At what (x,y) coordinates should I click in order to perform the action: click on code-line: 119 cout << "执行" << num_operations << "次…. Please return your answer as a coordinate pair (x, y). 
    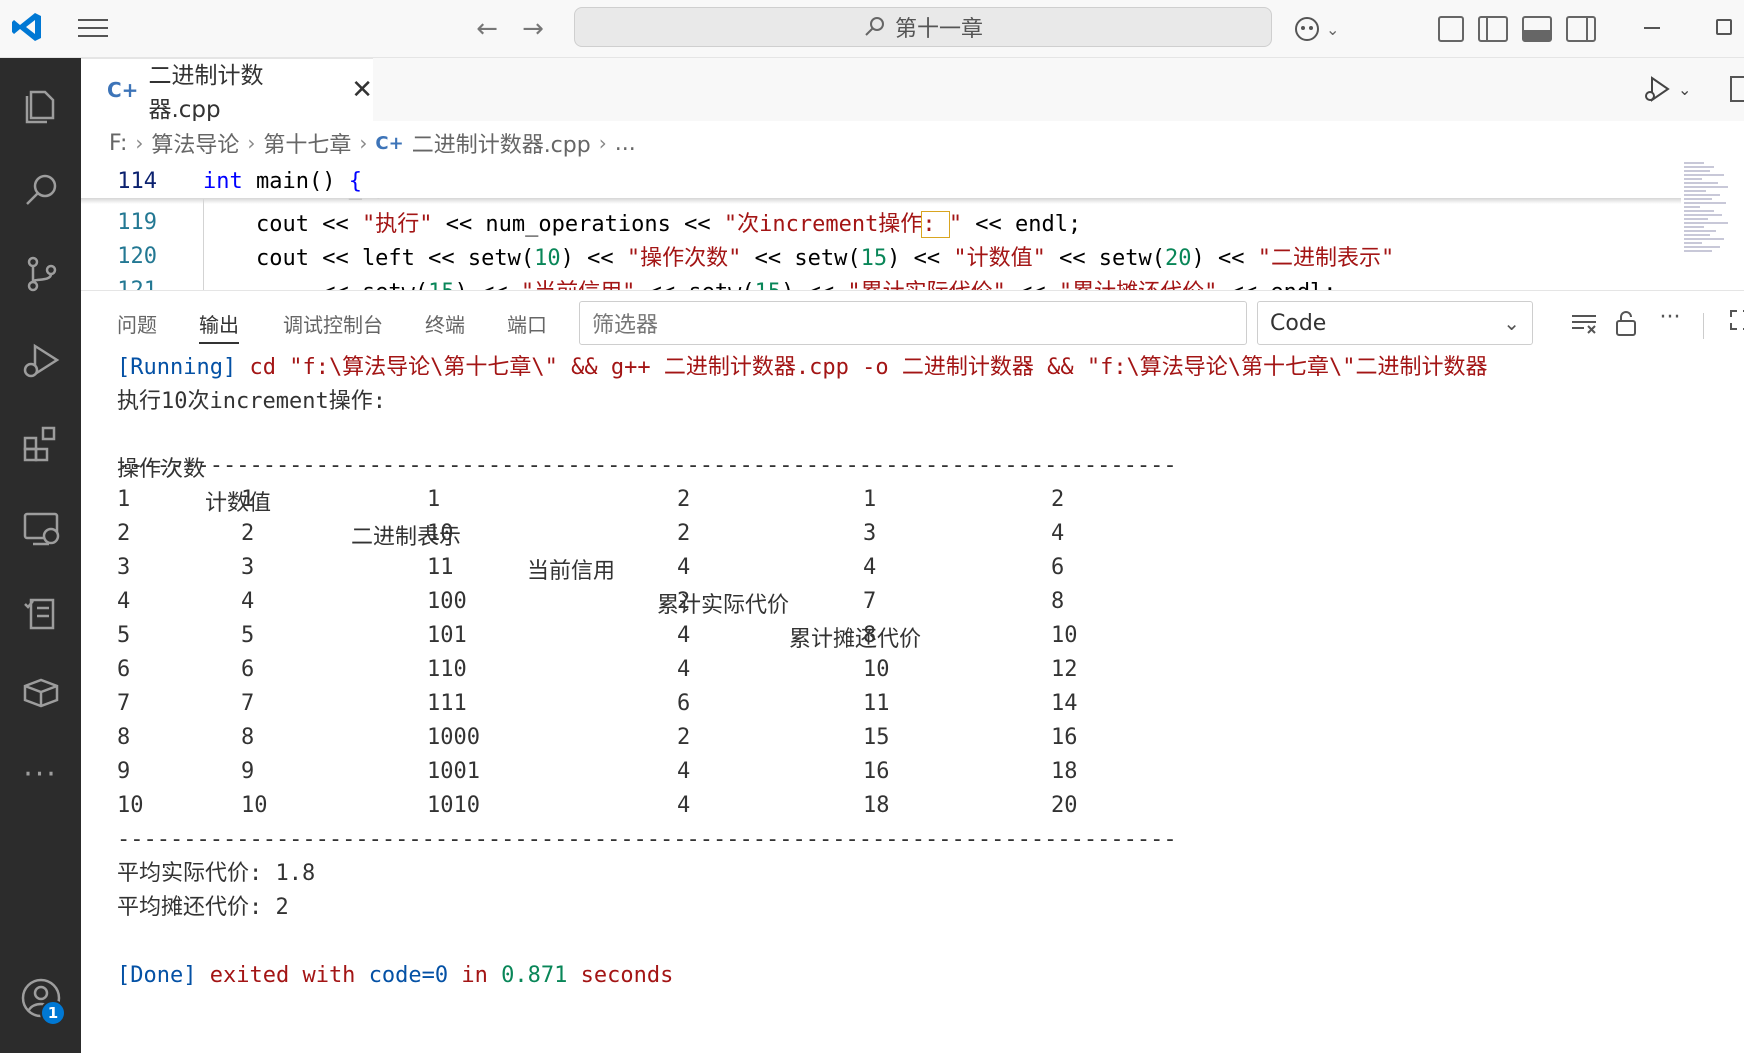
    Looking at the image, I should click on (881, 222).